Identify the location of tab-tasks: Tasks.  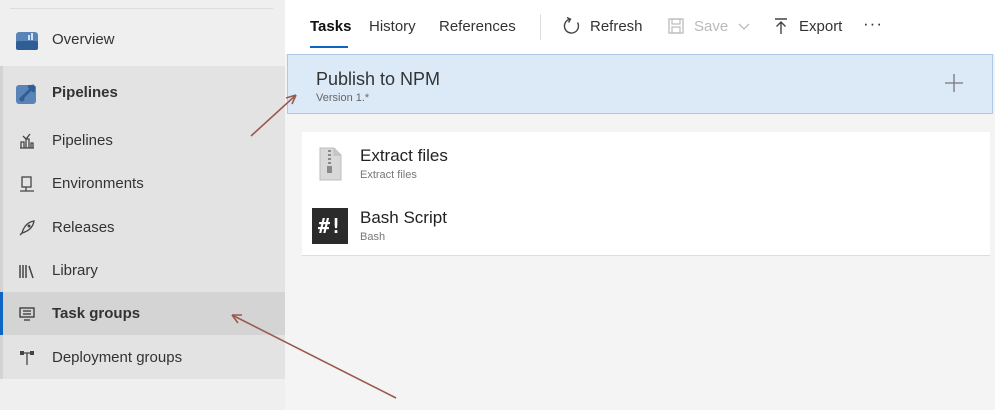
(330, 26).